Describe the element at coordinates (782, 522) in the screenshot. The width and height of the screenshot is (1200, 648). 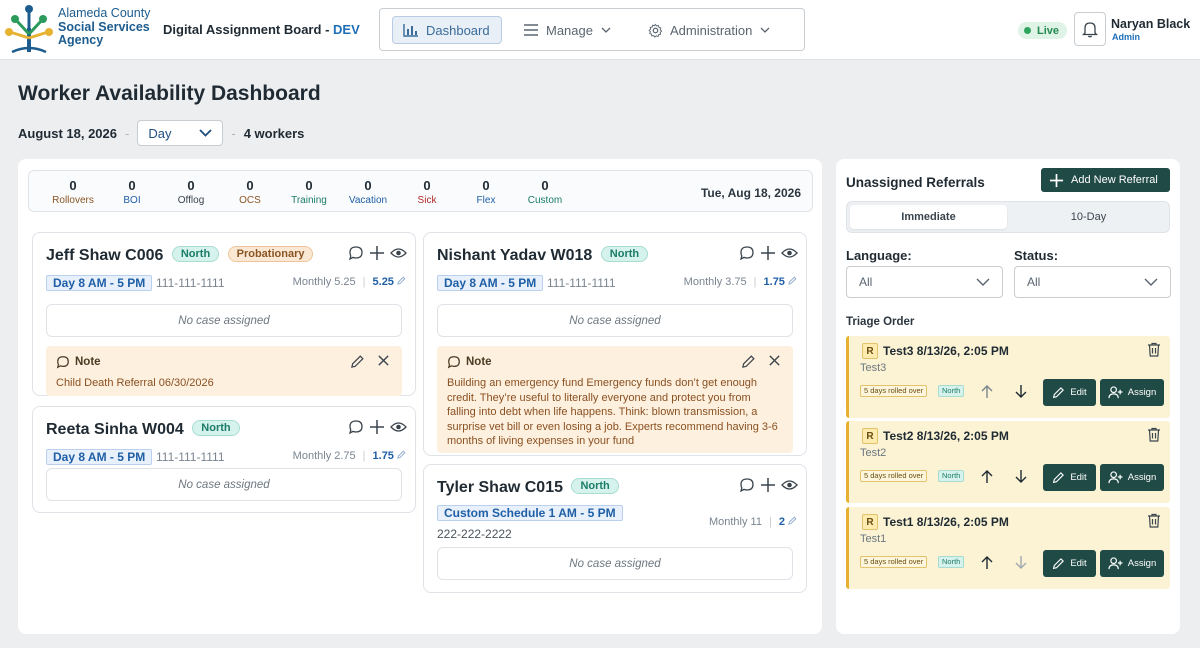
I see `monthly-value: 2` at that location.